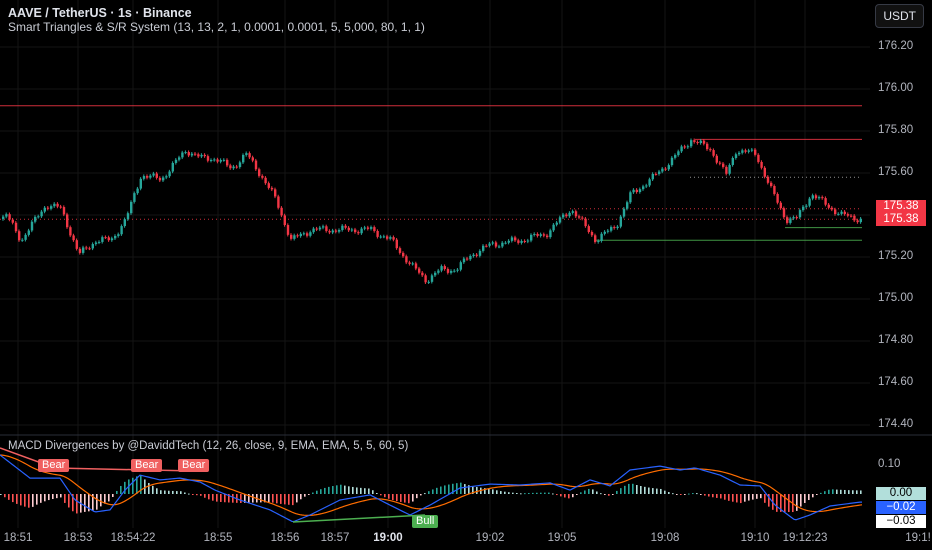  I want to click on time-axis-label: 18:56, so click(285, 538).